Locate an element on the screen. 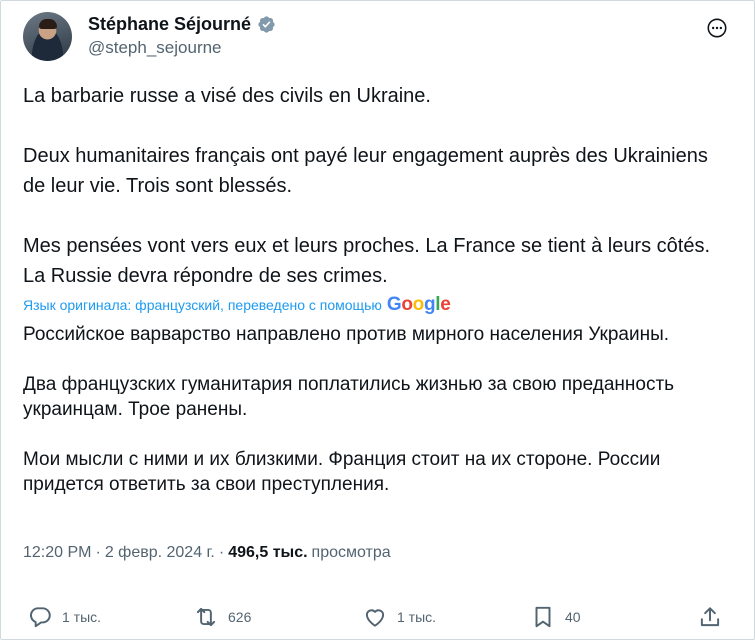 This screenshot has width=755, height=640. bookmark-button: 40 is located at coordinates (555, 617).